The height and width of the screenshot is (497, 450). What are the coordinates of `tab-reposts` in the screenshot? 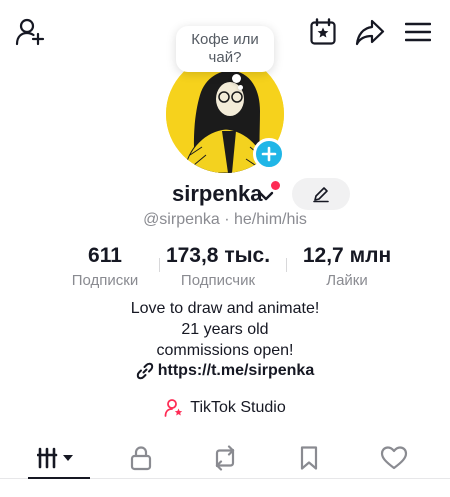 It's located at (225, 458).